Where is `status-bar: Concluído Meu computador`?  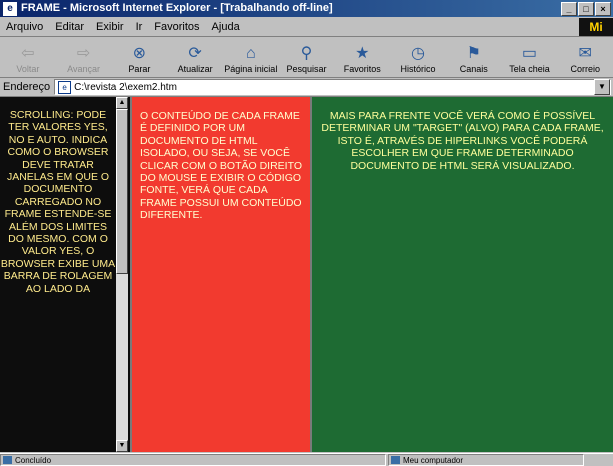 status-bar: Concluído Meu computador is located at coordinates (306, 459).